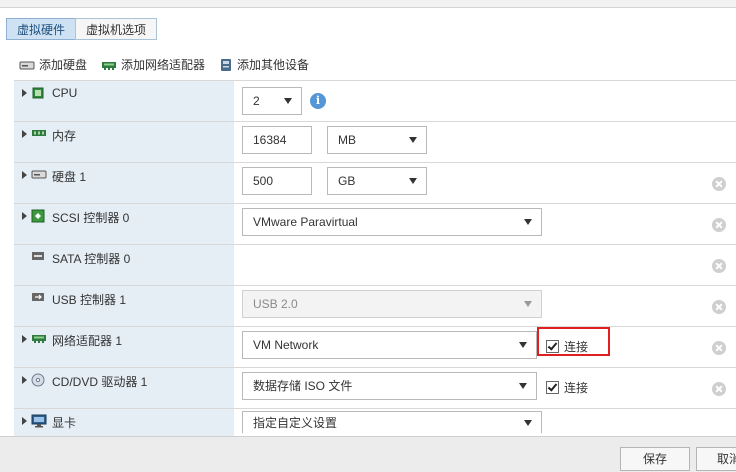  I want to click on toolbar: 添加硬盘 添加网络适配器 添加其他设备, so click(171, 64).